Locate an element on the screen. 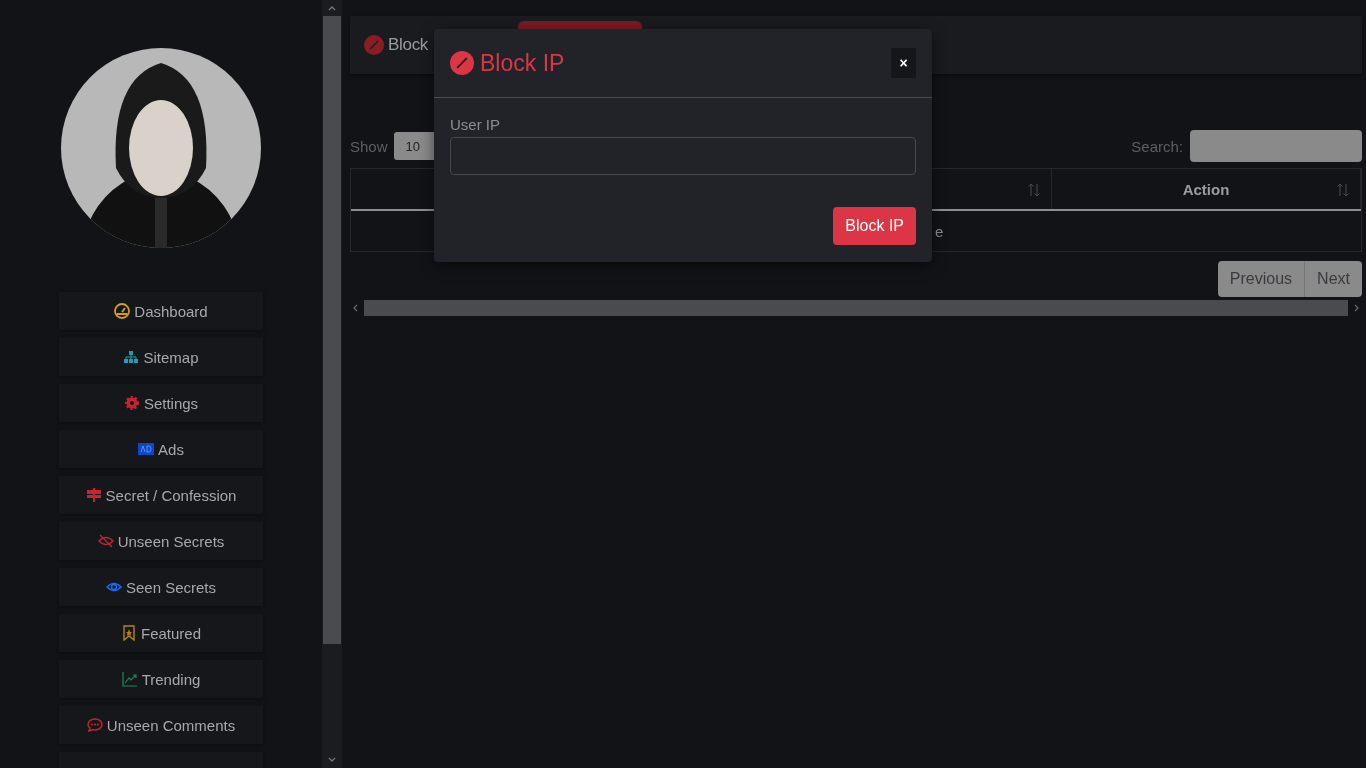 The width and height of the screenshot is (1366, 768). sidebar-item: Featured is located at coordinates (161, 633).